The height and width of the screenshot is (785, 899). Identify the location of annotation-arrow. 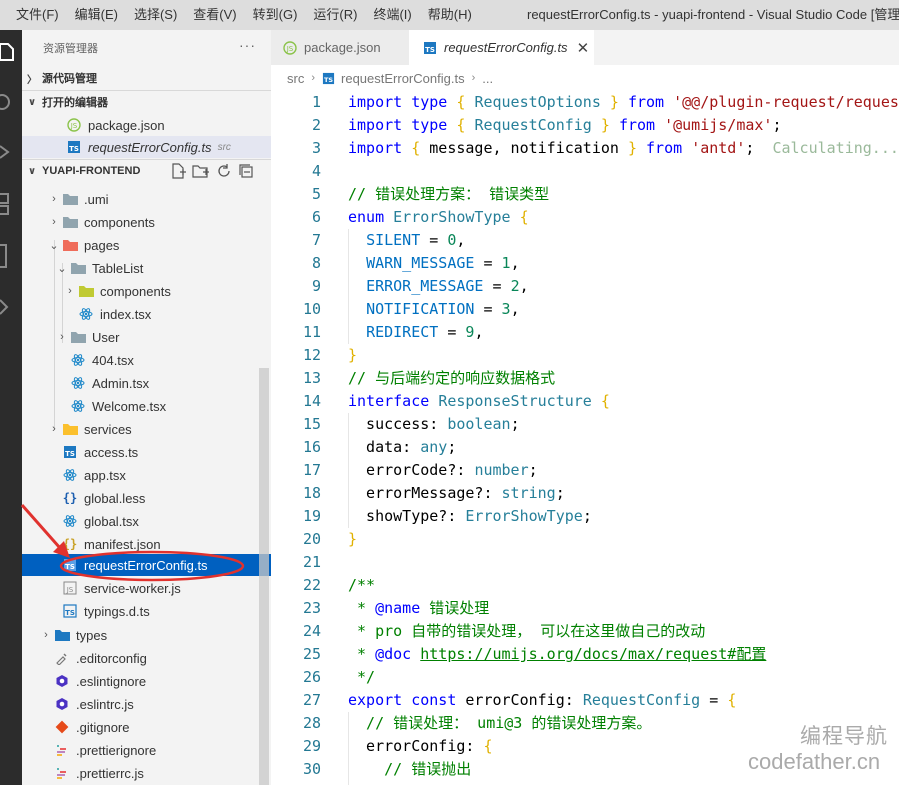
(41, 526).